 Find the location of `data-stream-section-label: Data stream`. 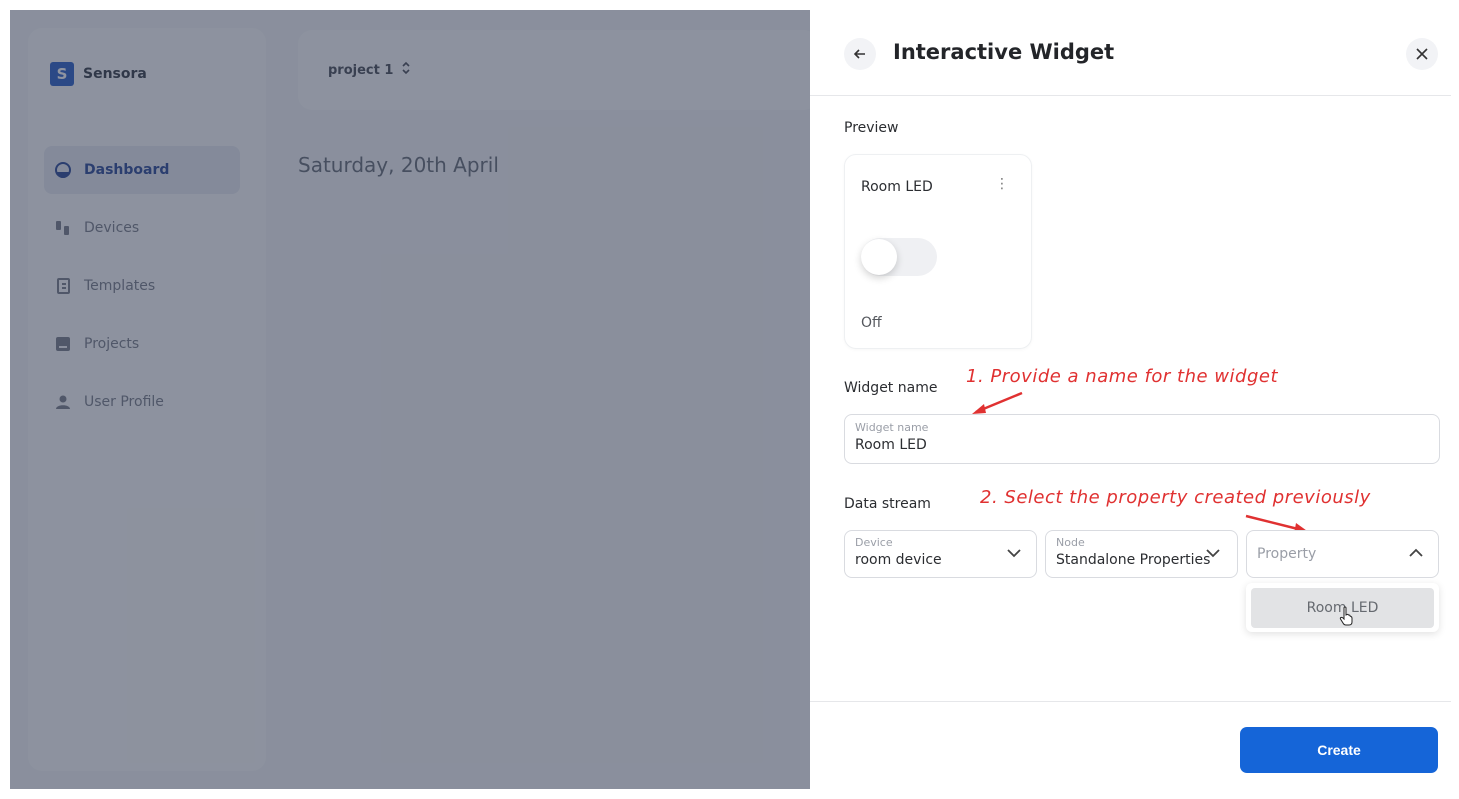

data-stream-section-label: Data stream is located at coordinates (887, 504).